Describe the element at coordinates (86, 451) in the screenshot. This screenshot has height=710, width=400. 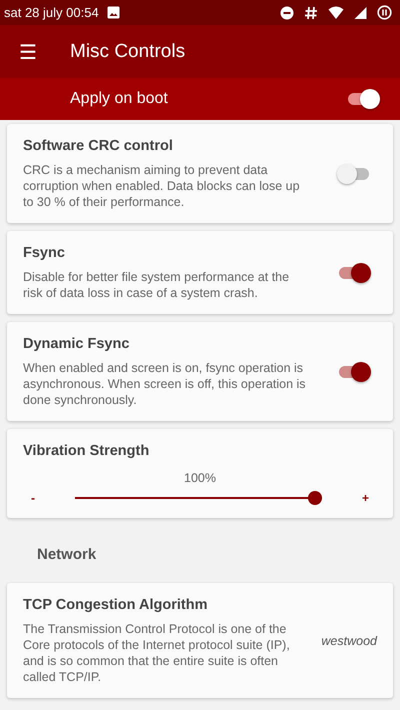
I see `setting-title: Vibration Strength` at that location.